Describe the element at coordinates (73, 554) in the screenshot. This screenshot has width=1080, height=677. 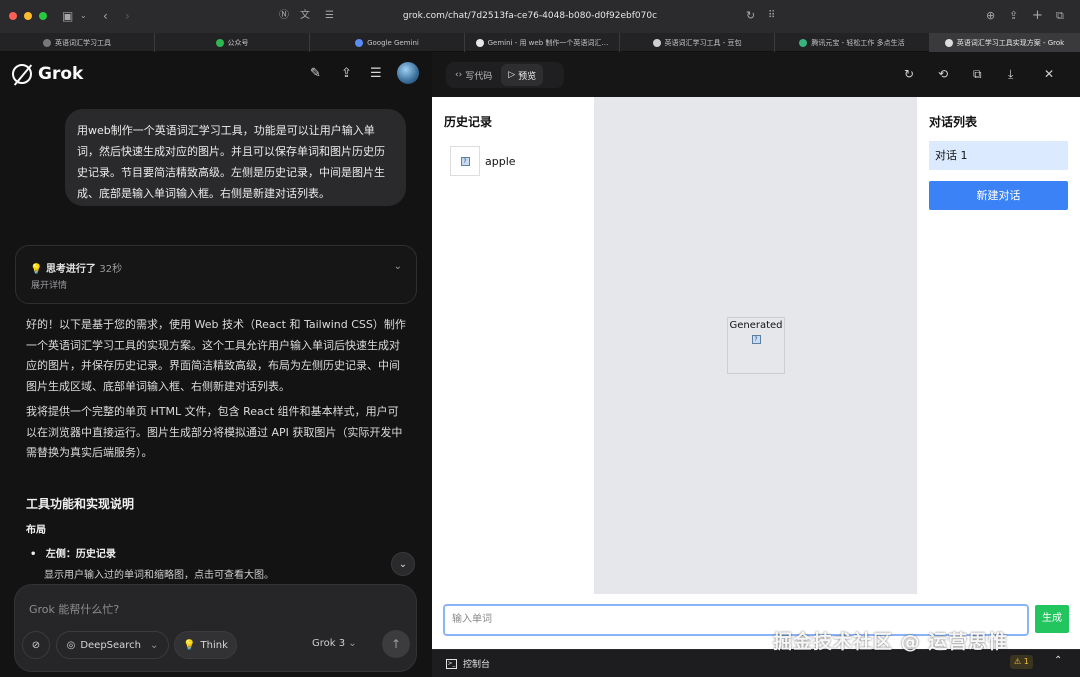
I see `list-item: • 左侧：历史记录` at that location.